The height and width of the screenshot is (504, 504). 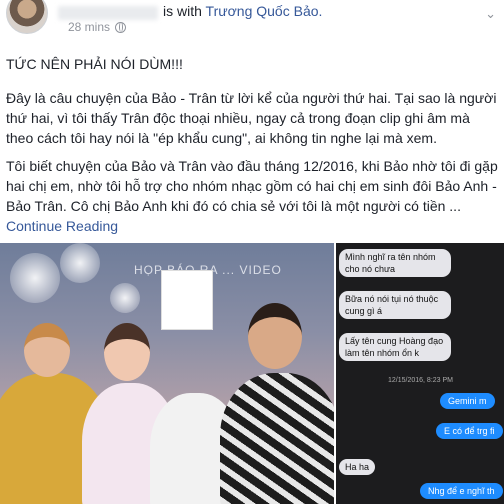 I want to click on outgoing-message: Nhg để e nghĩ th, so click(x=461, y=491).